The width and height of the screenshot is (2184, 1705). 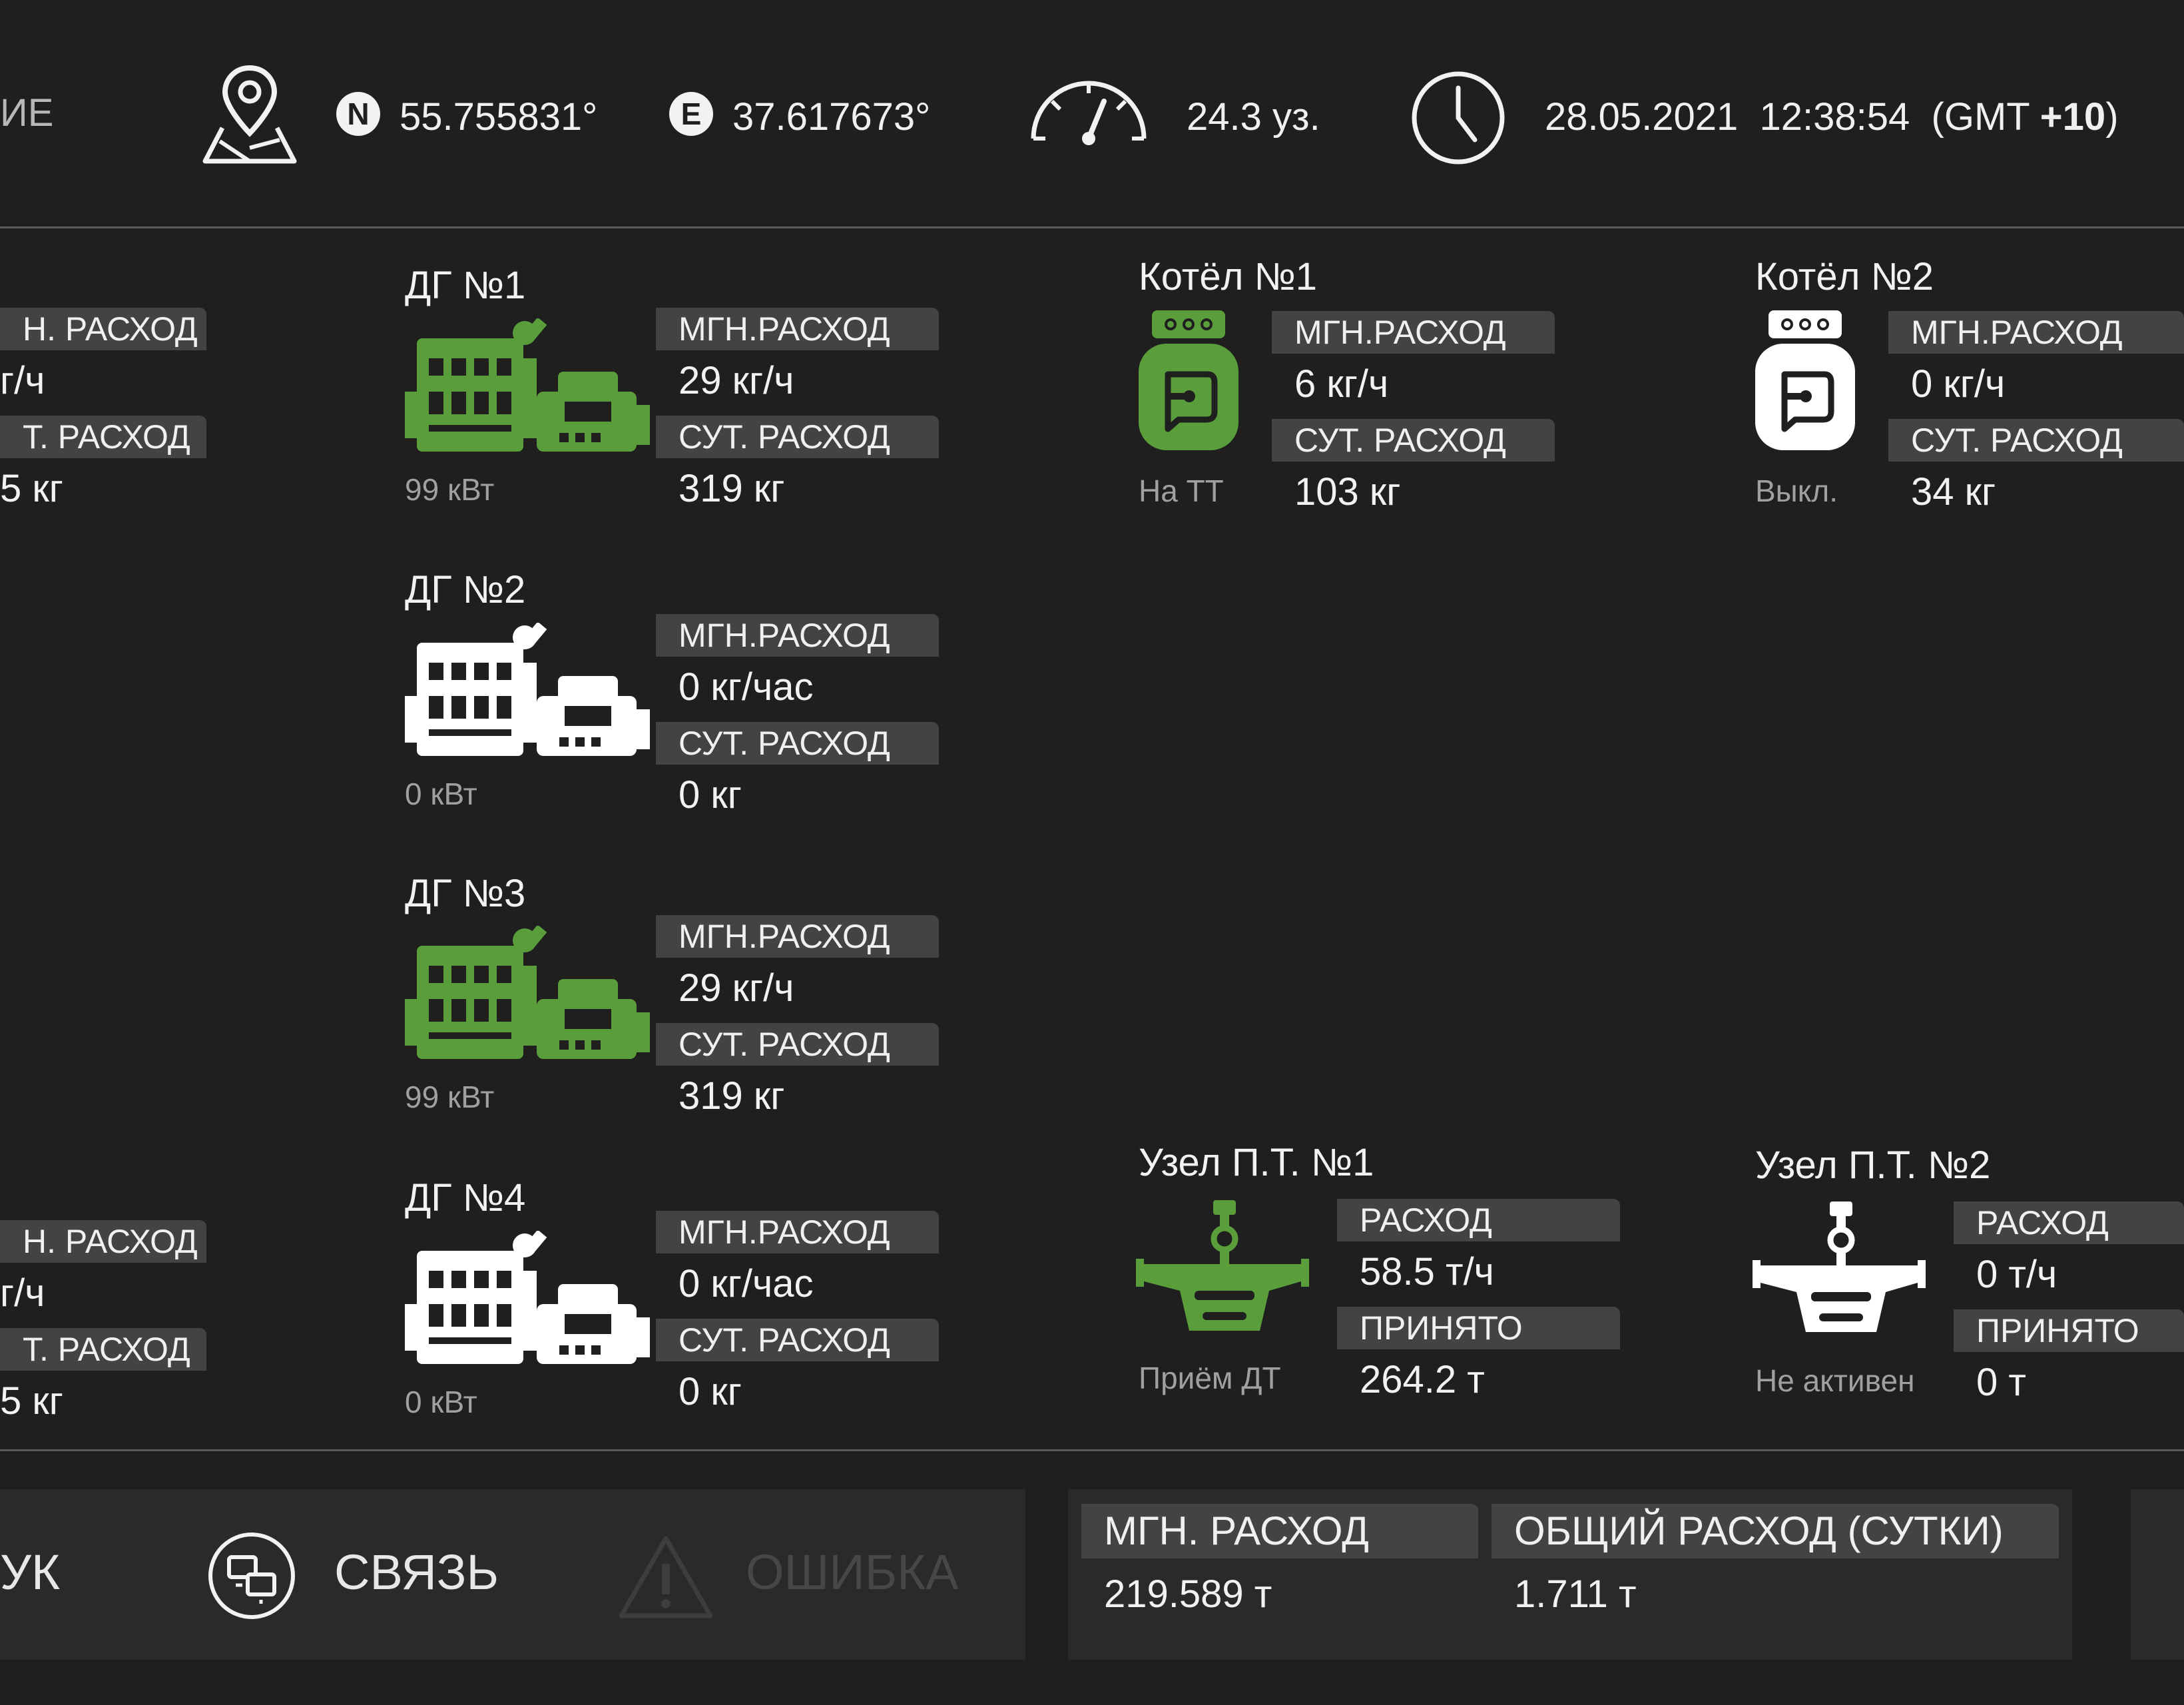 I want to click on boiler-2-tag-instant: МГН.РАСХОД, so click(x=2036, y=332).